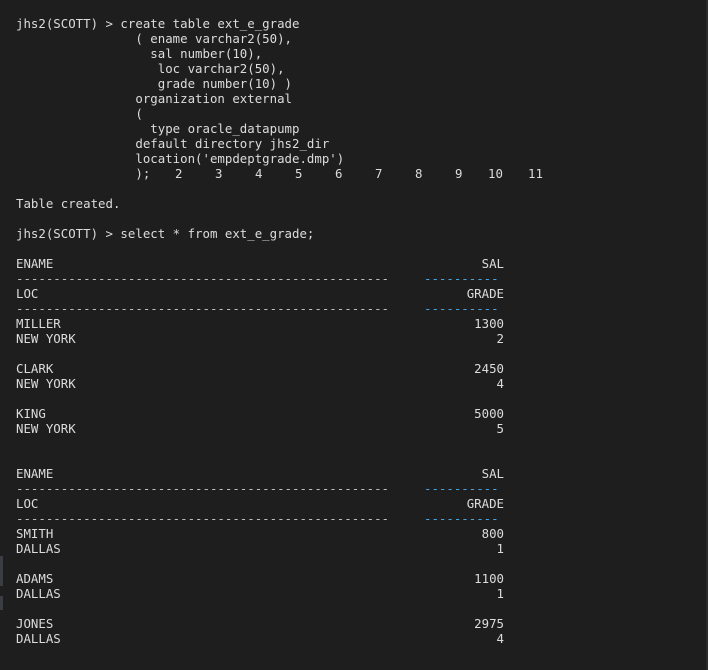  Describe the element at coordinates (492, 533) in the screenshot. I see `cell-sal: 800` at that location.